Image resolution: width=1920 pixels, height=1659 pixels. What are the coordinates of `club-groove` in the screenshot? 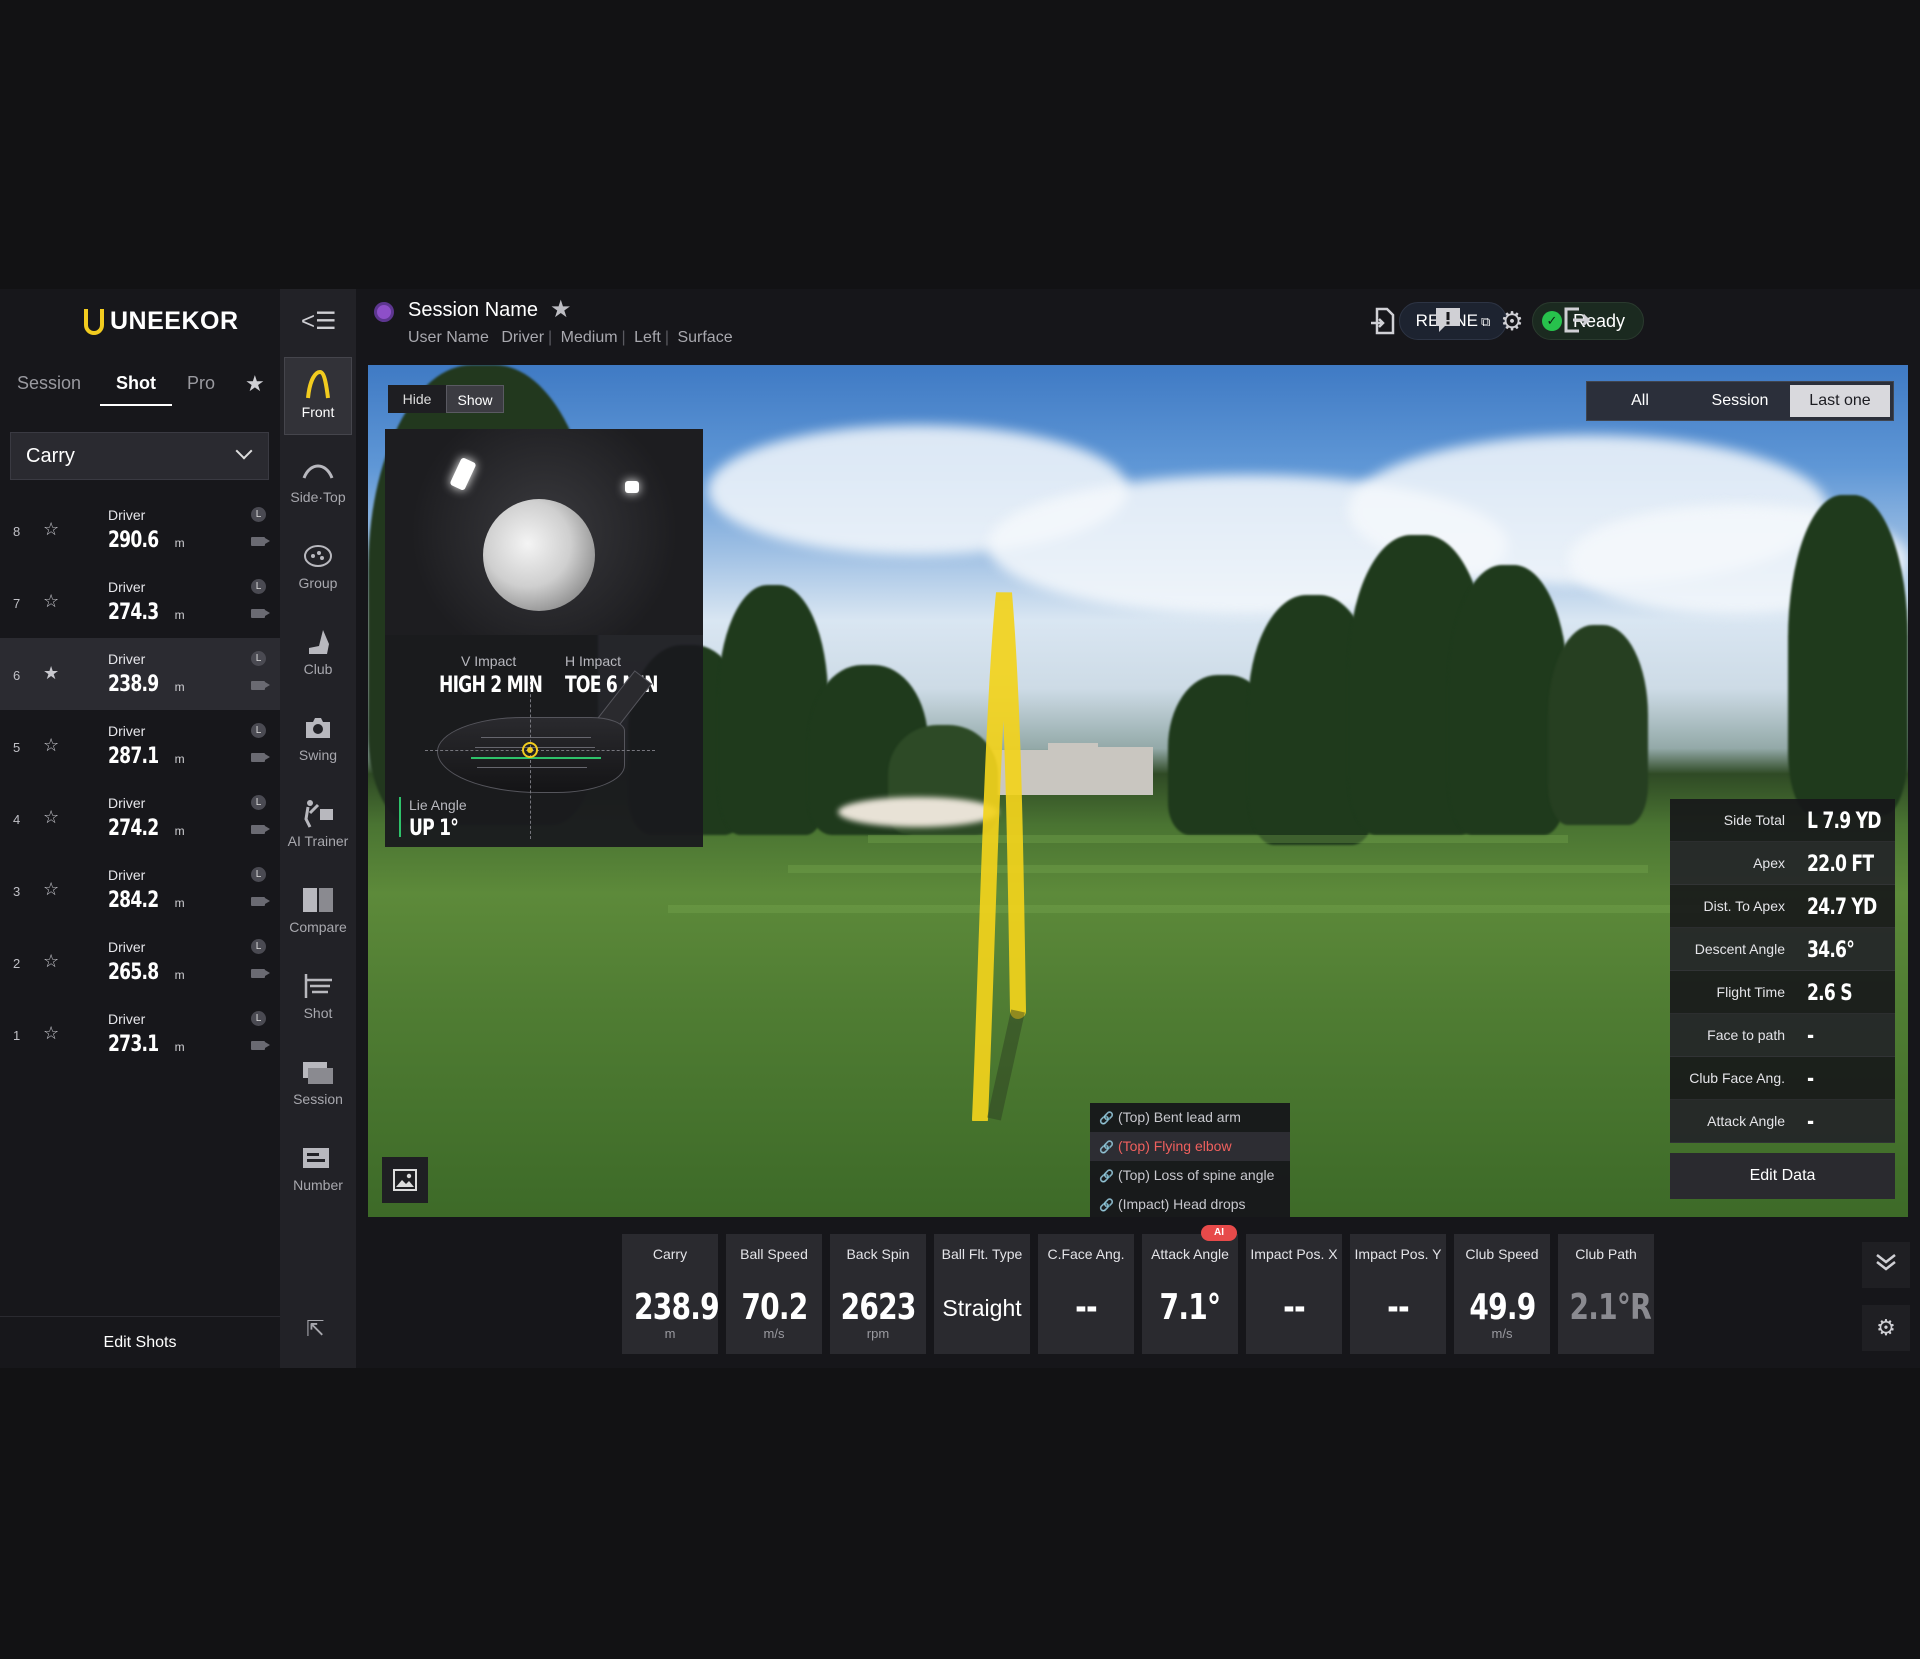 It's located at (536, 737).